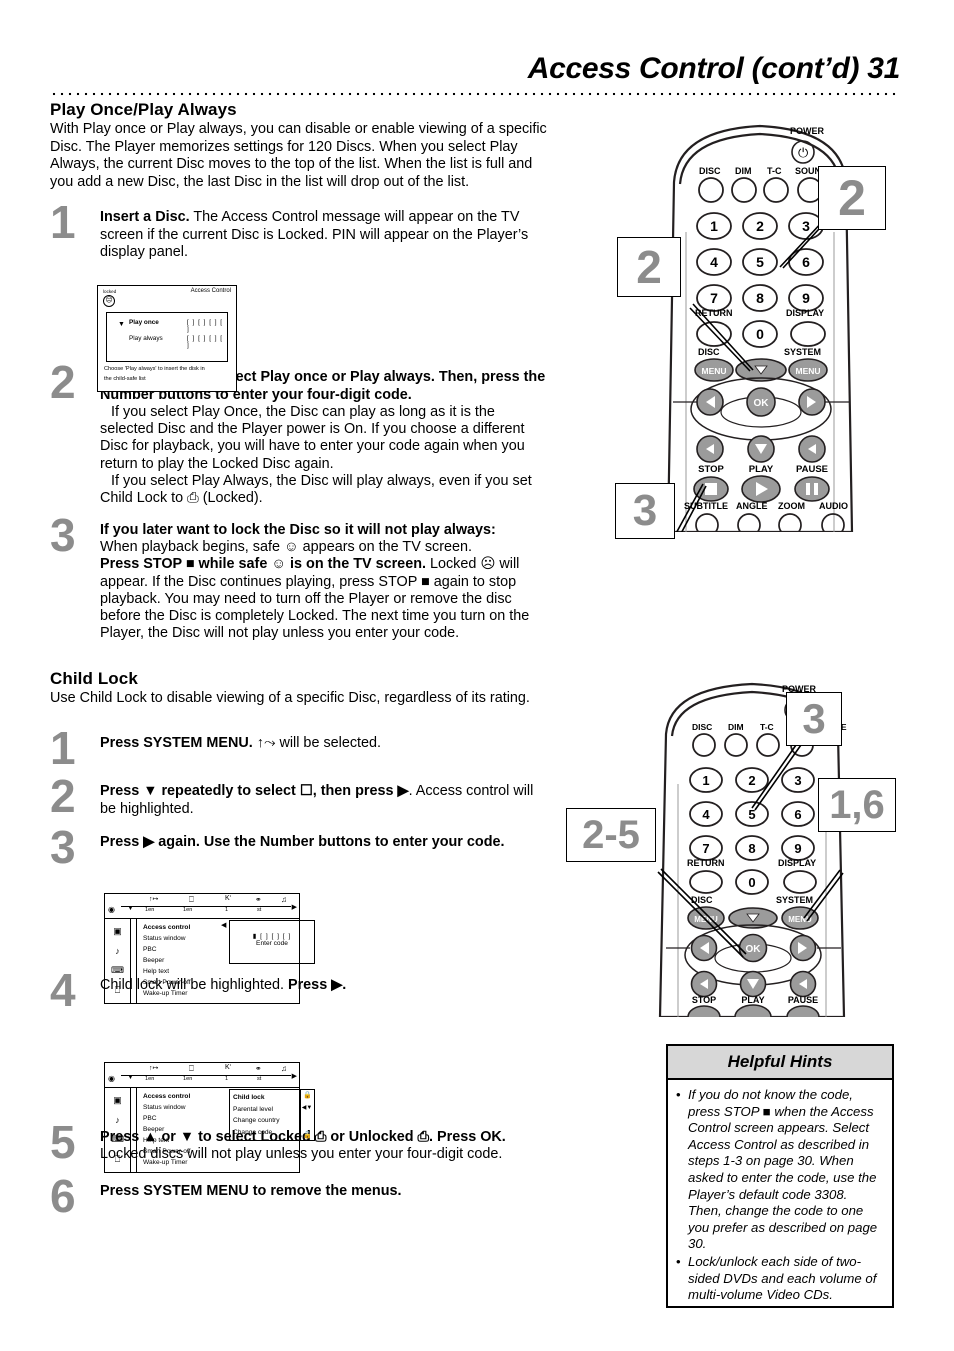 Image resolution: width=954 pixels, height=1351 pixels. Describe the element at coordinates (760, 334) in the screenshot. I see `key-0-label: 0` at that location.